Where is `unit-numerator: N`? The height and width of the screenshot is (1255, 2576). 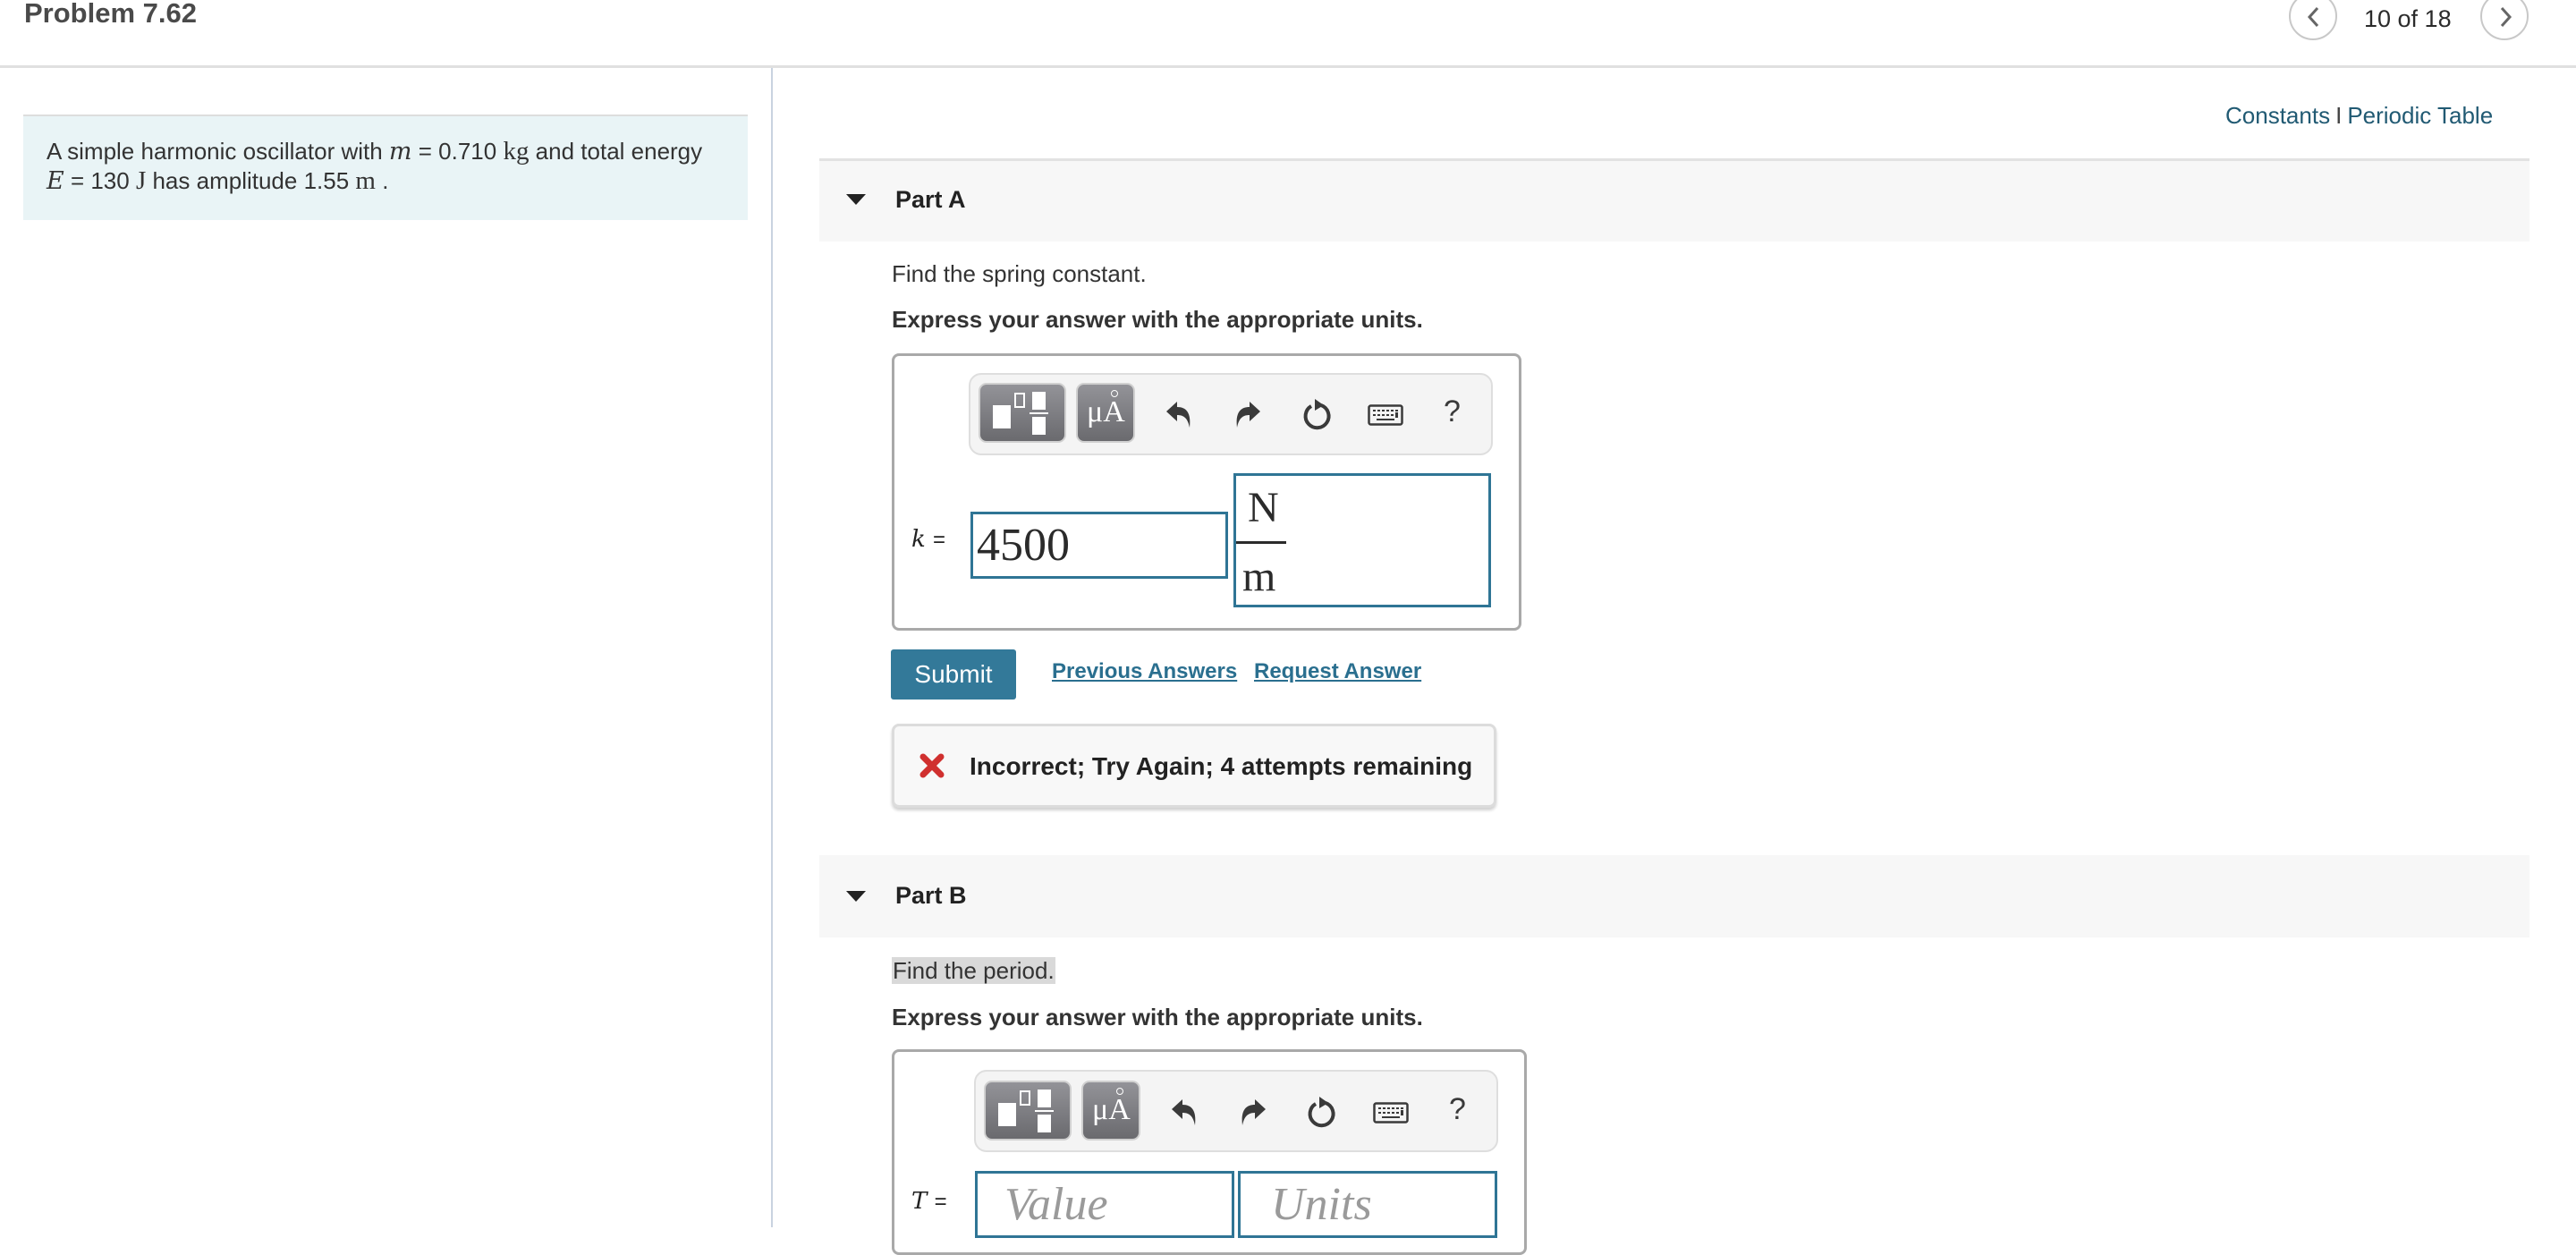
unit-numerator: N is located at coordinates (1263, 507).